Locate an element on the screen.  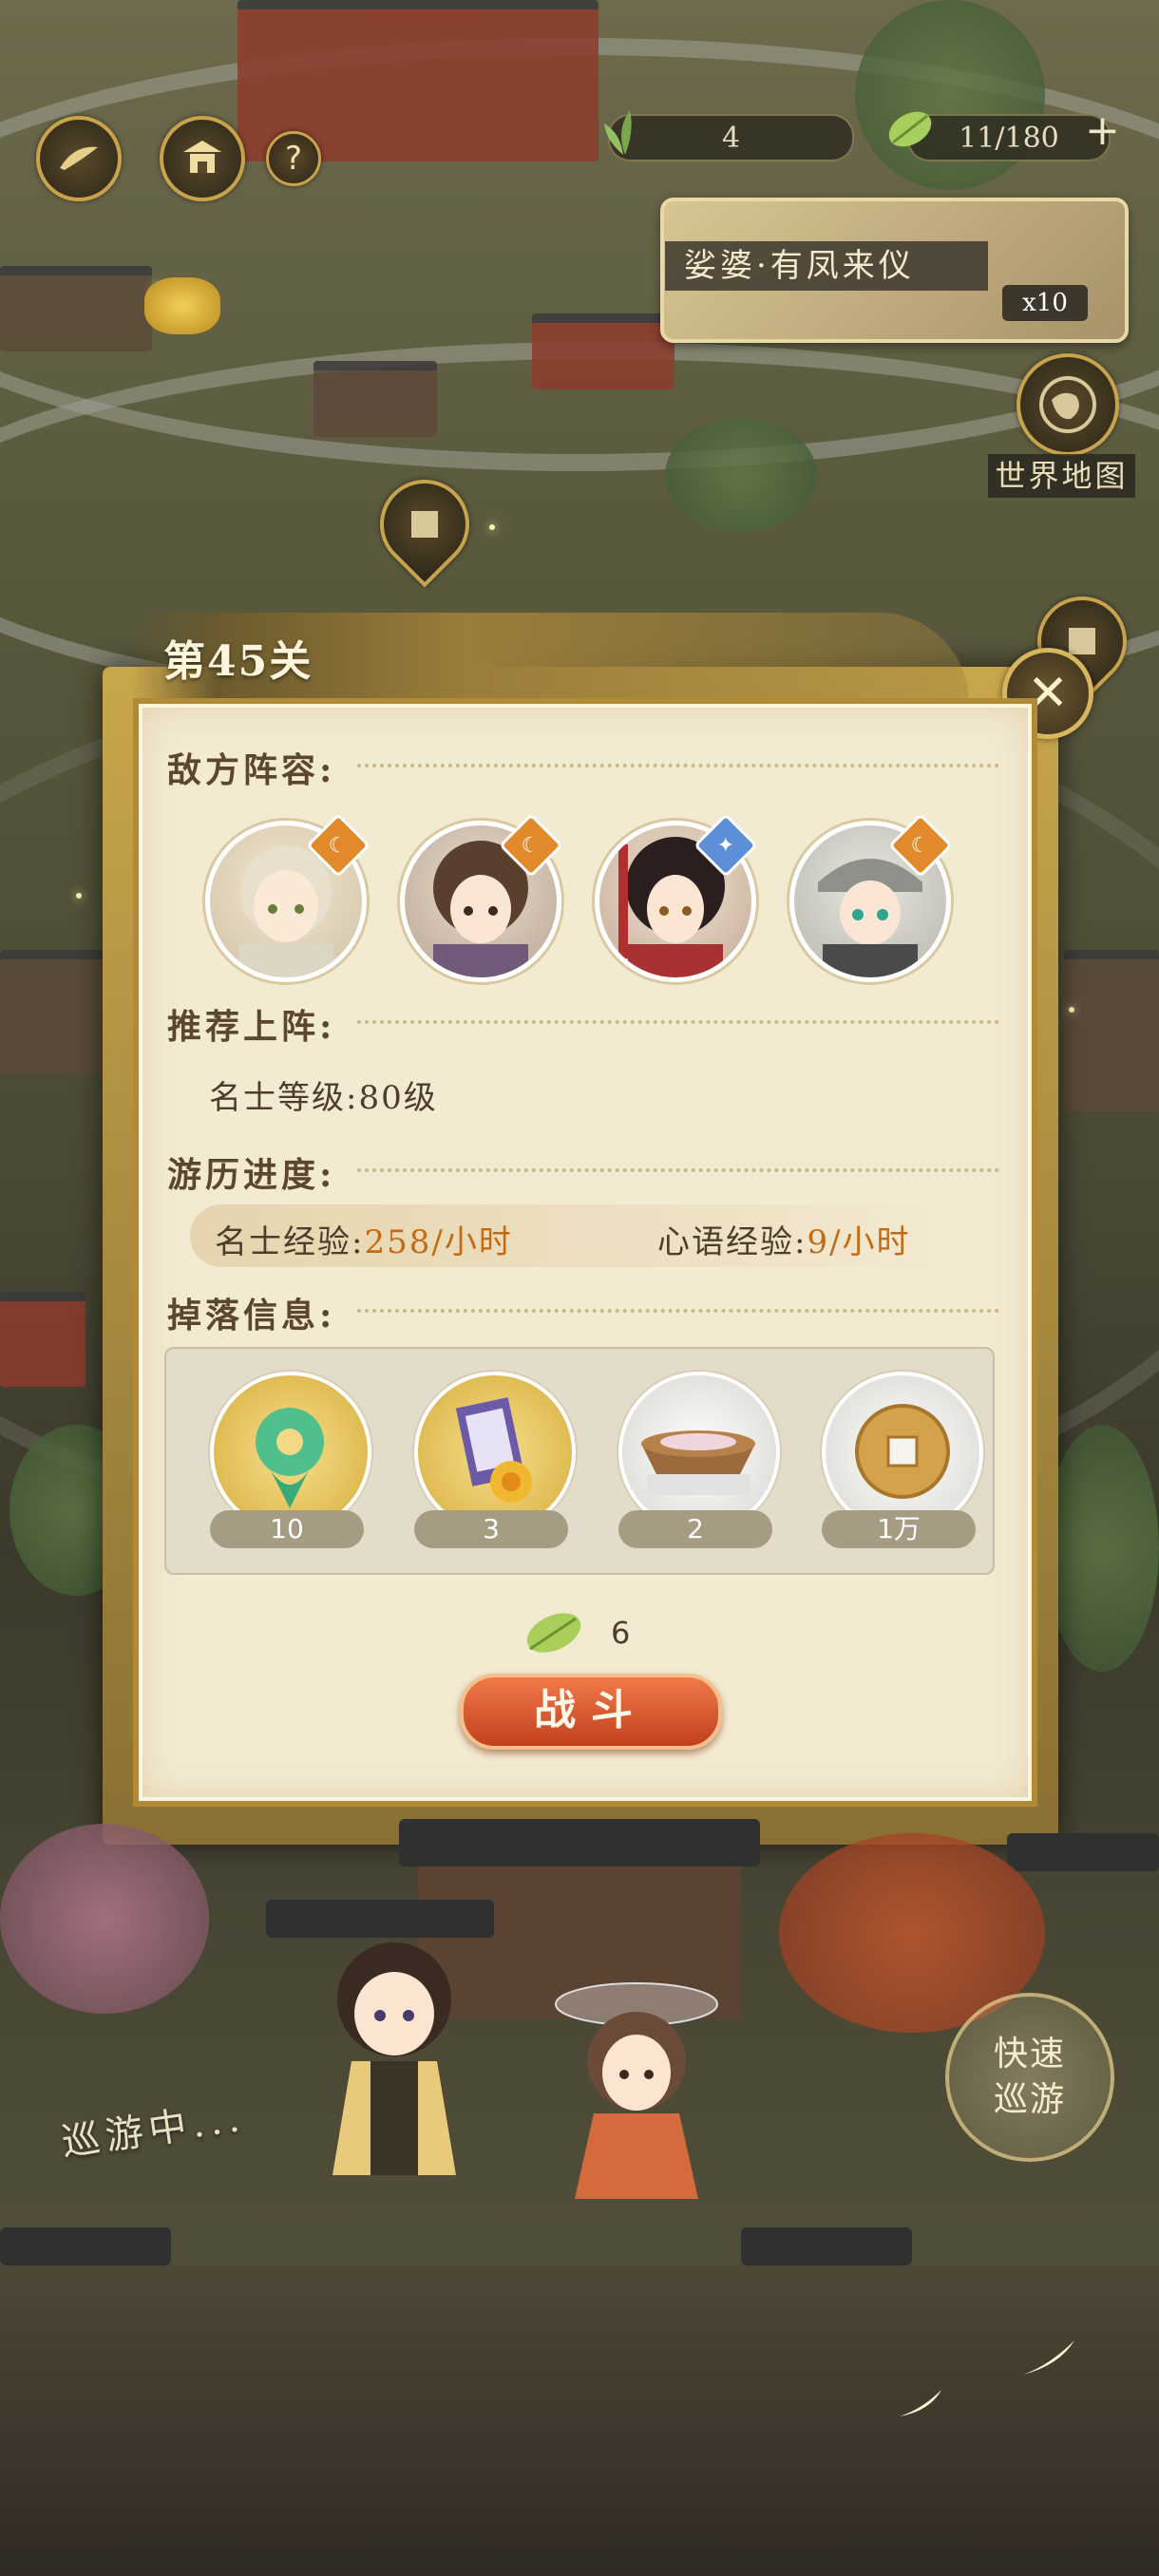
gold-ingot-icon is located at coordinates (182, 305).